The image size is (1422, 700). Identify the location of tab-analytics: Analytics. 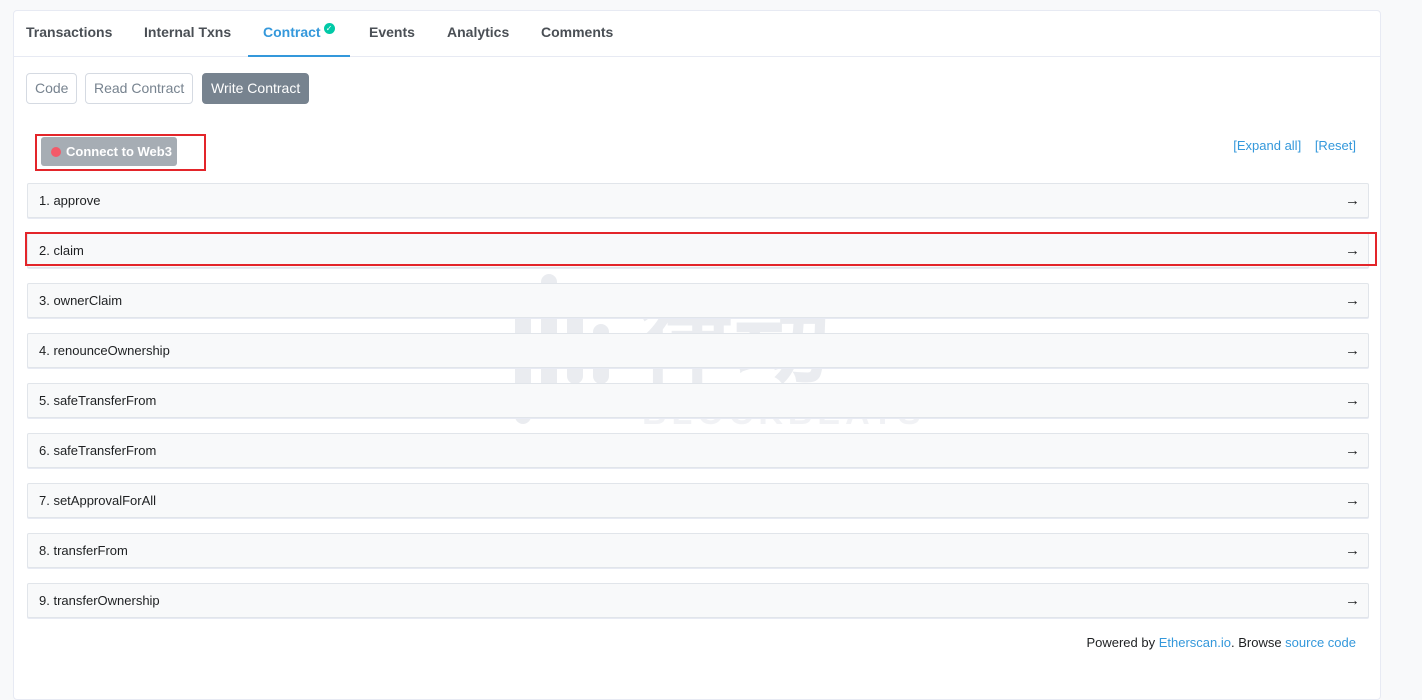
(478, 34).